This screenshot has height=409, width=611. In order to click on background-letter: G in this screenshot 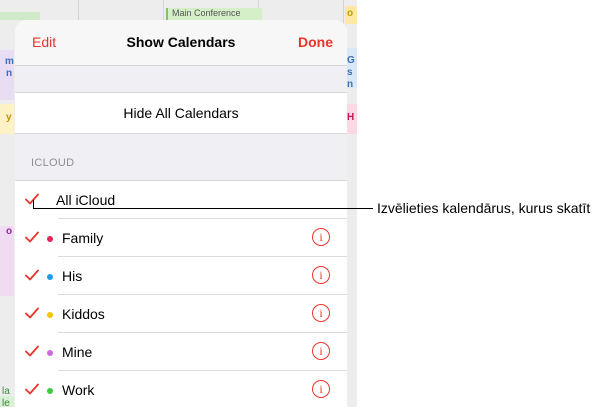, I will do `click(351, 60)`.